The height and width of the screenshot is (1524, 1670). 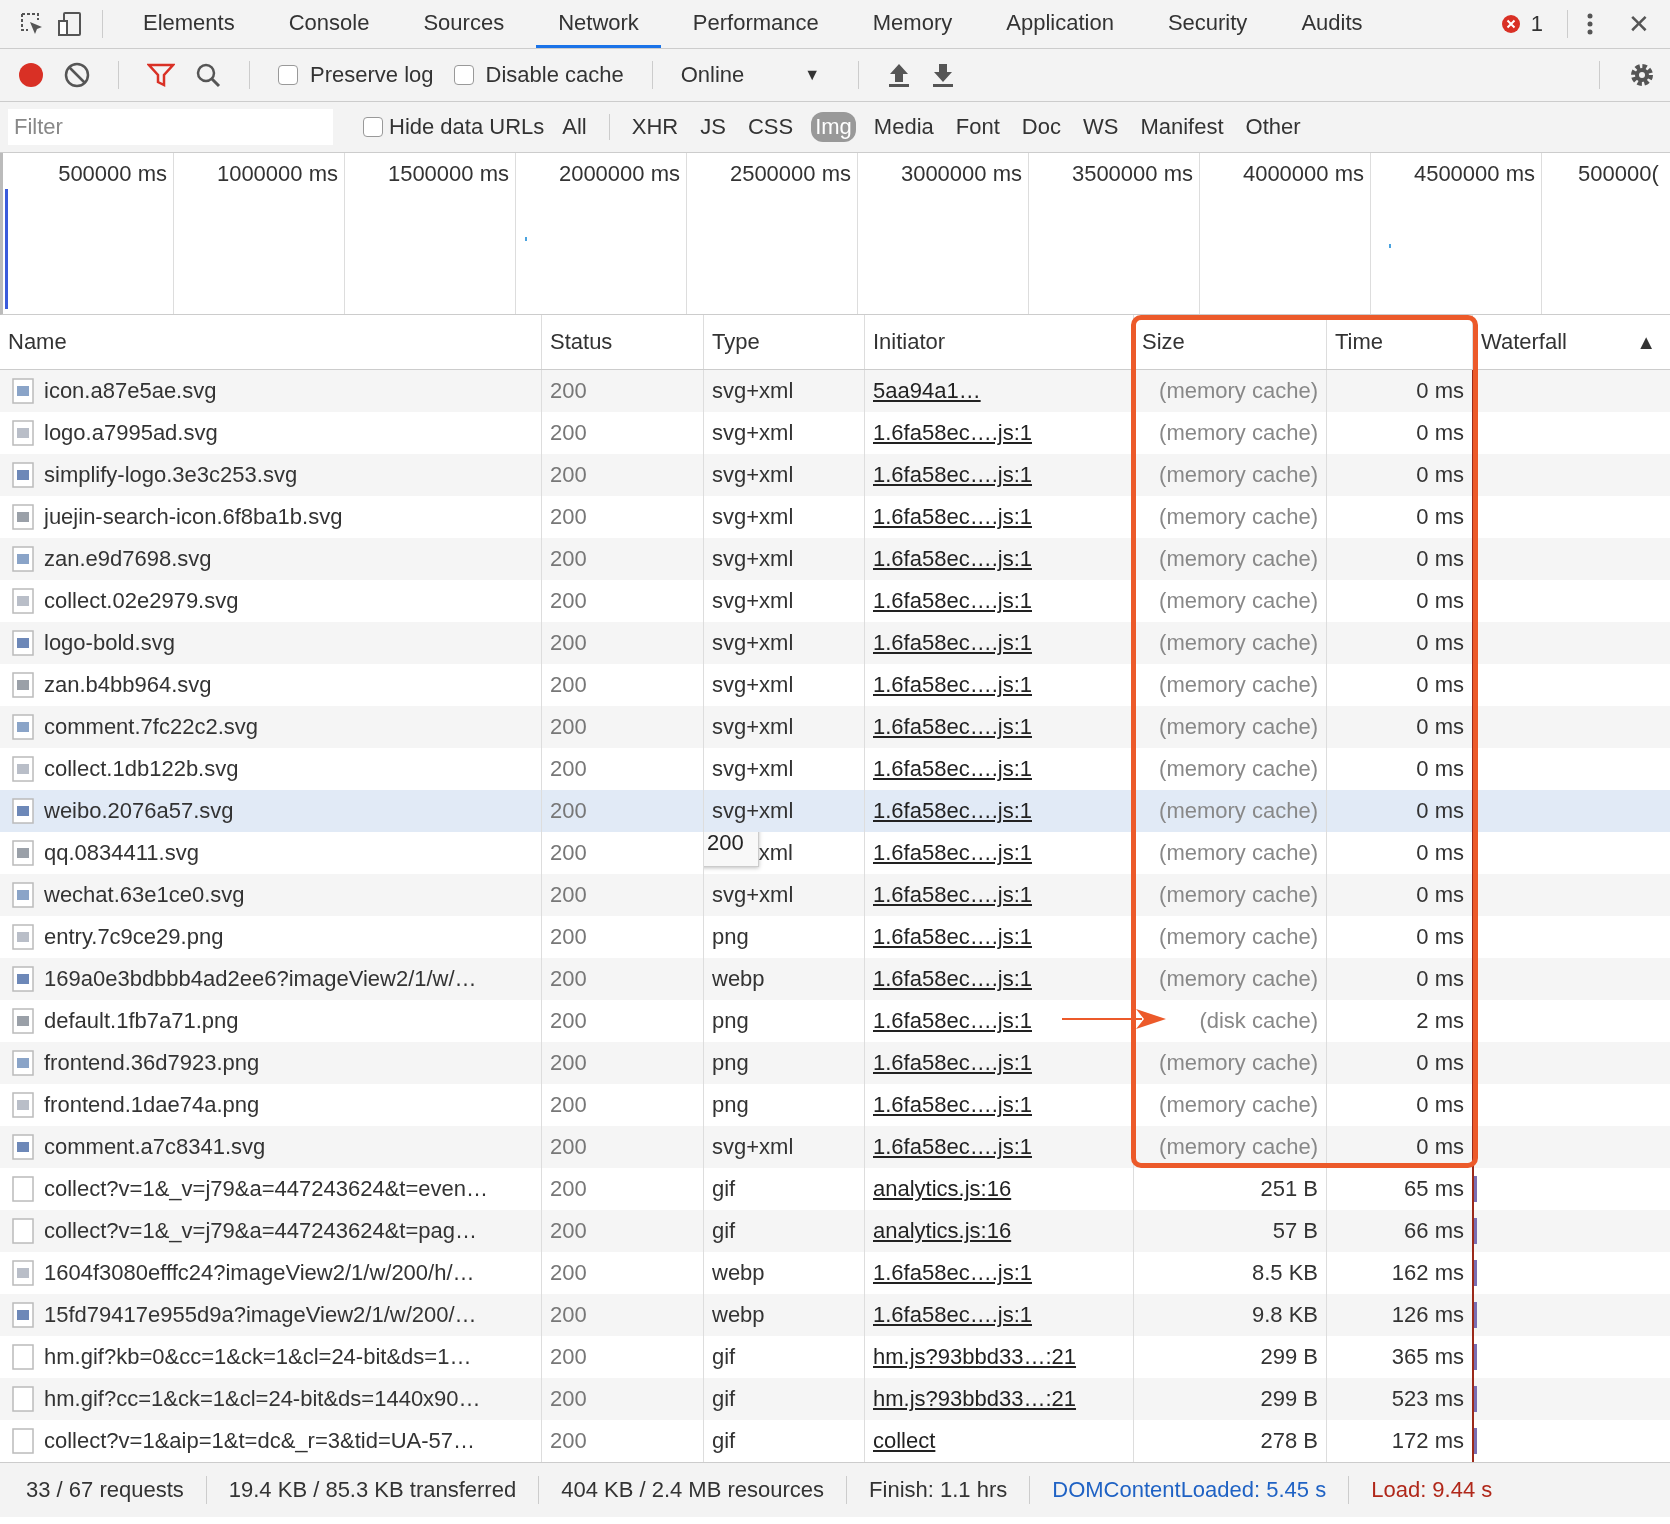 What do you see at coordinates (1639, 24) in the screenshot?
I see `close-button: ✕` at bounding box center [1639, 24].